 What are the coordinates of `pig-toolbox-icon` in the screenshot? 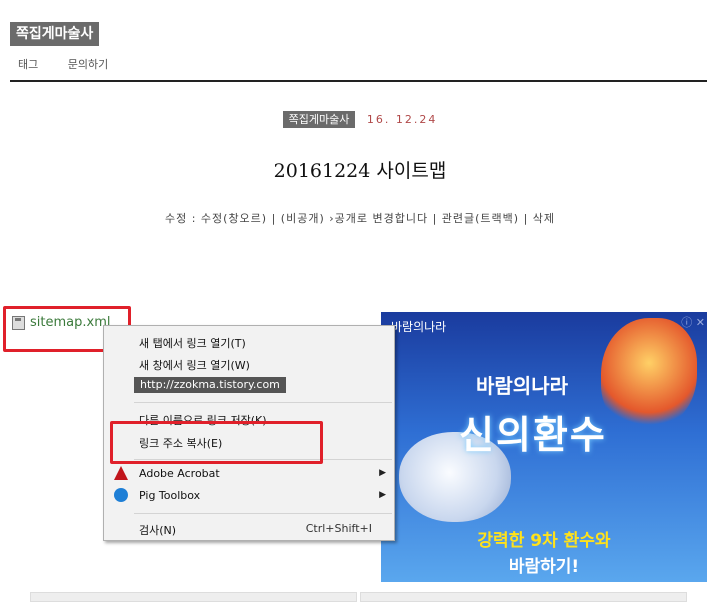 It's located at (121, 495).